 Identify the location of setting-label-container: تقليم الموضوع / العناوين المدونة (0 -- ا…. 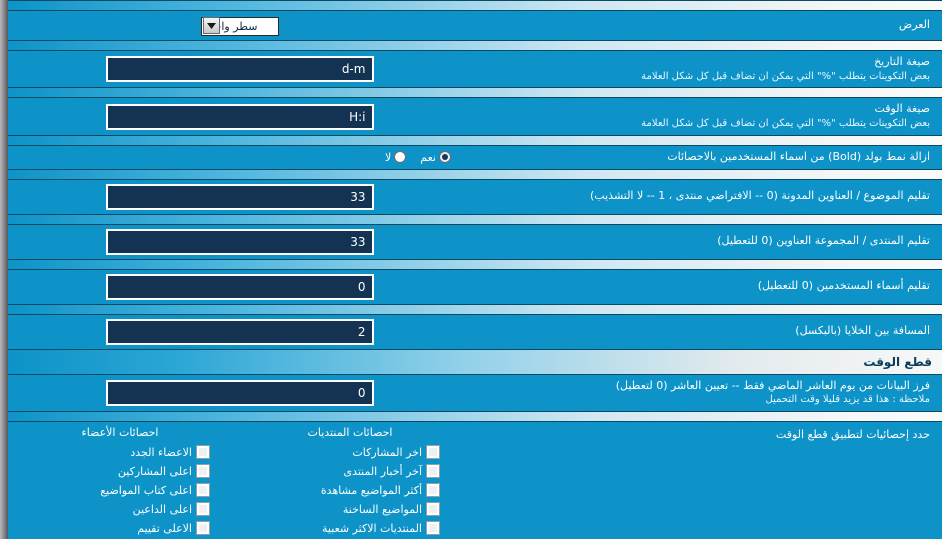
(699, 196).